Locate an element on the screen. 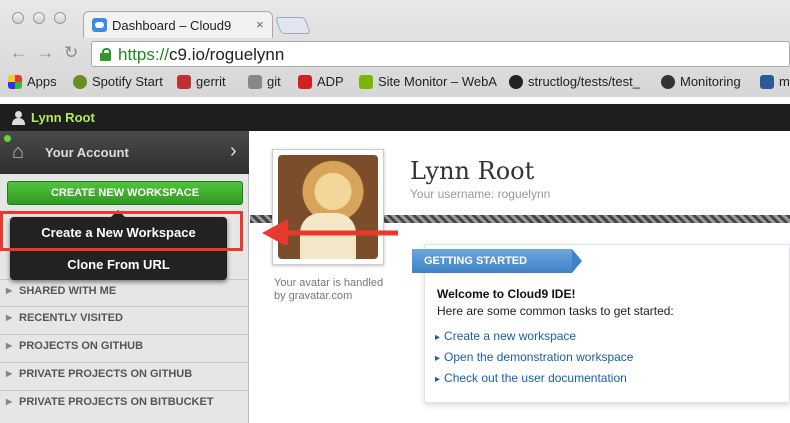 The width and height of the screenshot is (790, 423). monitoring-icon is located at coordinates (668, 81).